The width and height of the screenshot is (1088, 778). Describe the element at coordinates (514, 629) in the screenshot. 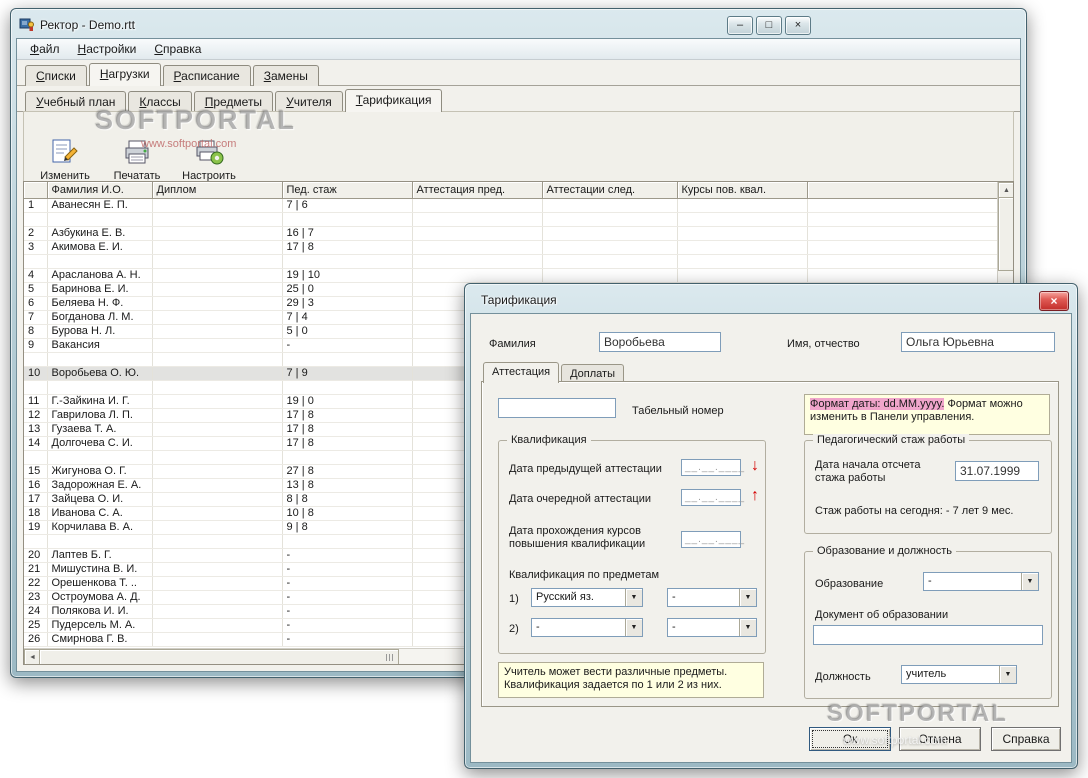

I see `subject2-number: 2)` at that location.